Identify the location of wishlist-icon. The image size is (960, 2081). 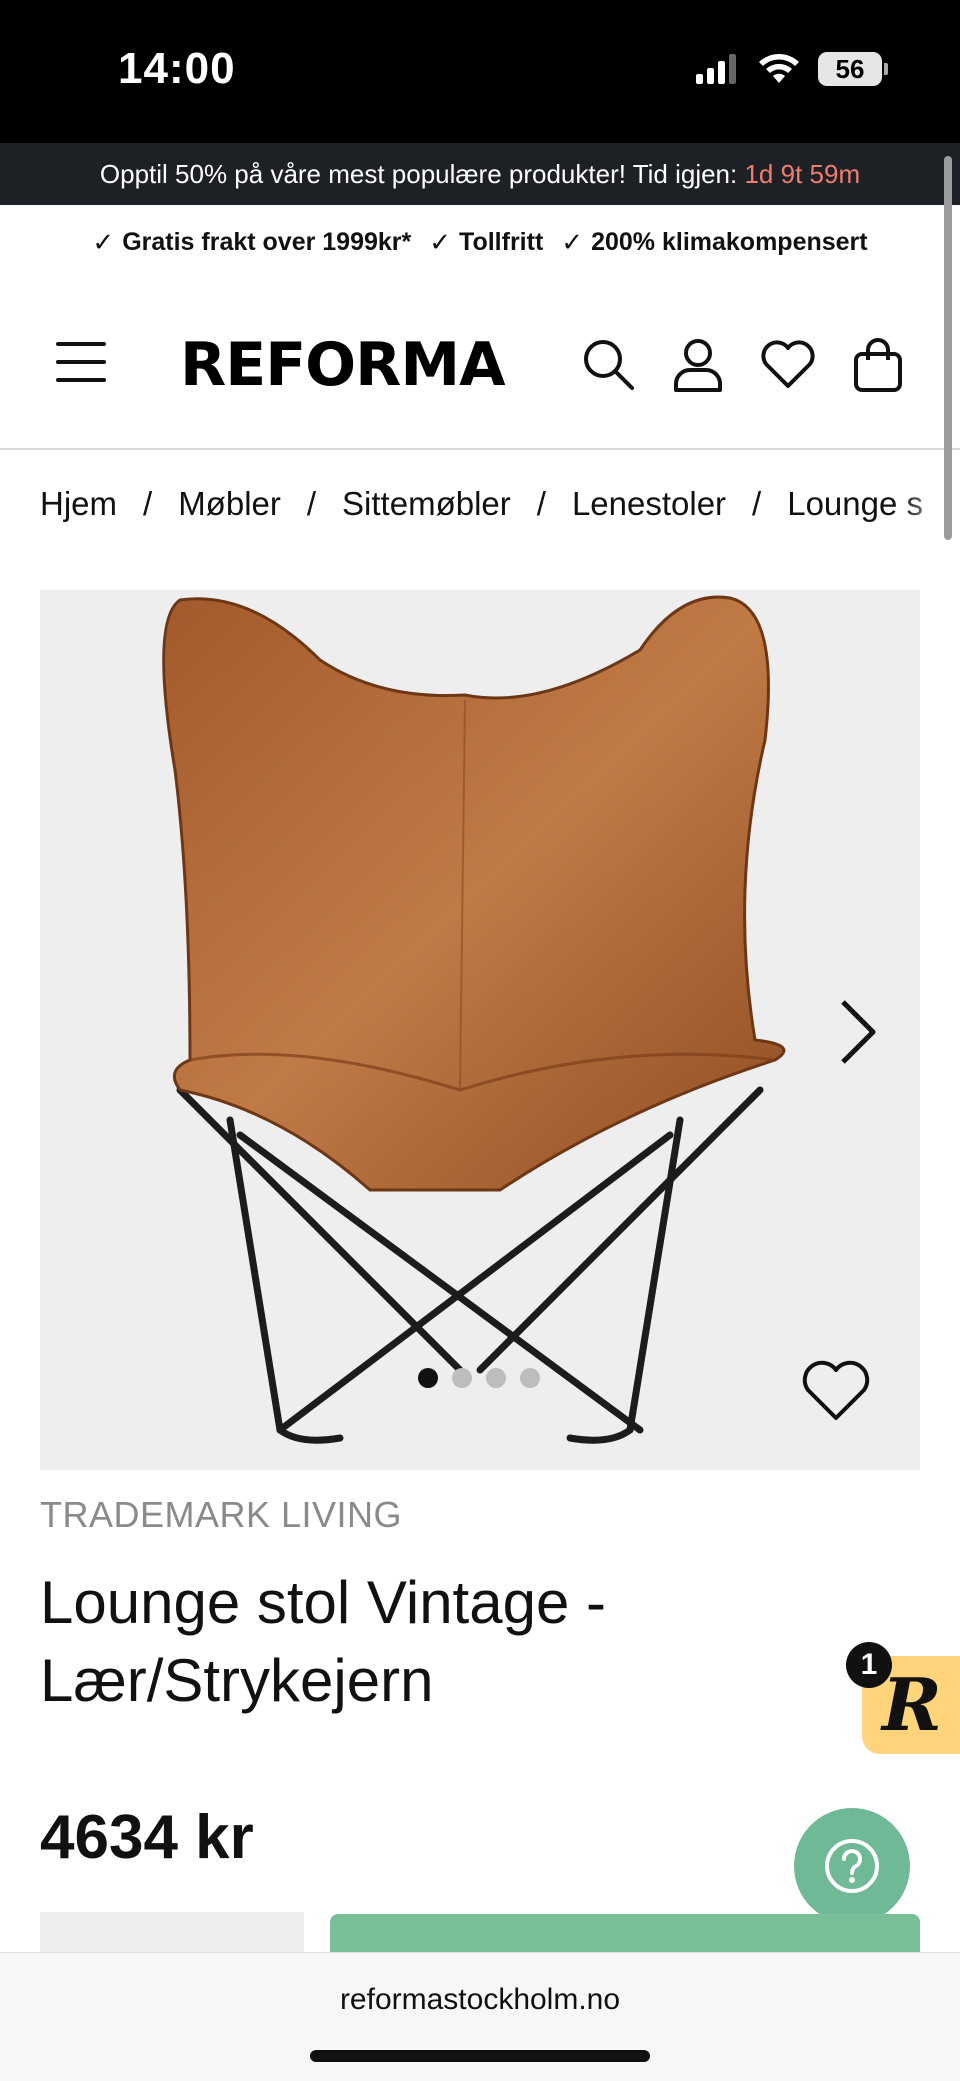
(788, 364).